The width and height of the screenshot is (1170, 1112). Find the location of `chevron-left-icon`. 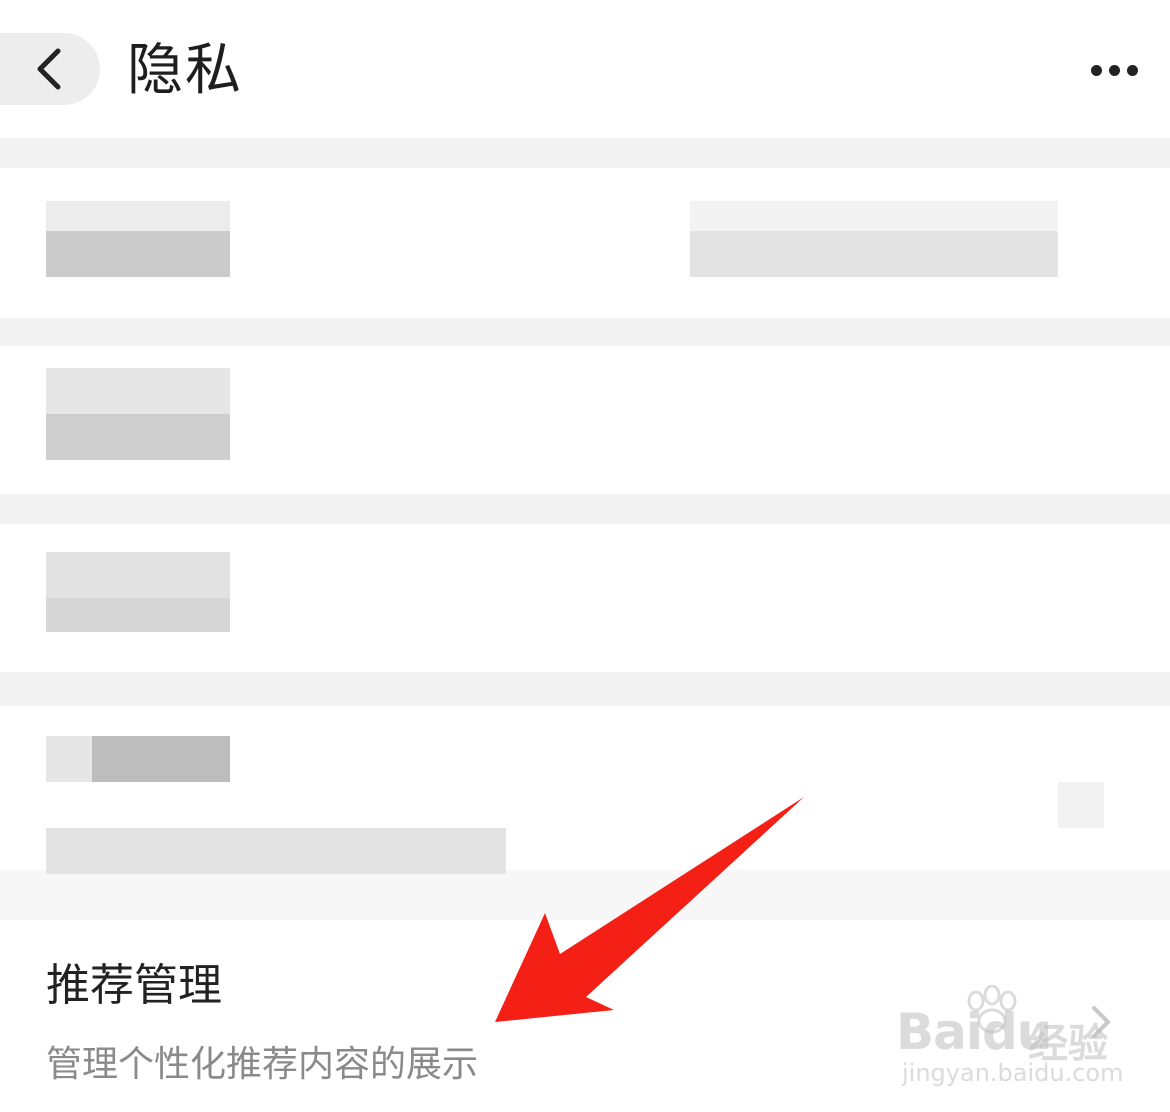

chevron-left-icon is located at coordinates (49, 69).